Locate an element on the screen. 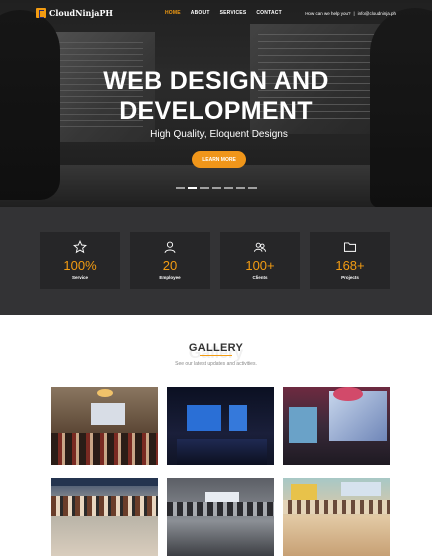  gallery-photo-event-hall is located at coordinates (104, 426).